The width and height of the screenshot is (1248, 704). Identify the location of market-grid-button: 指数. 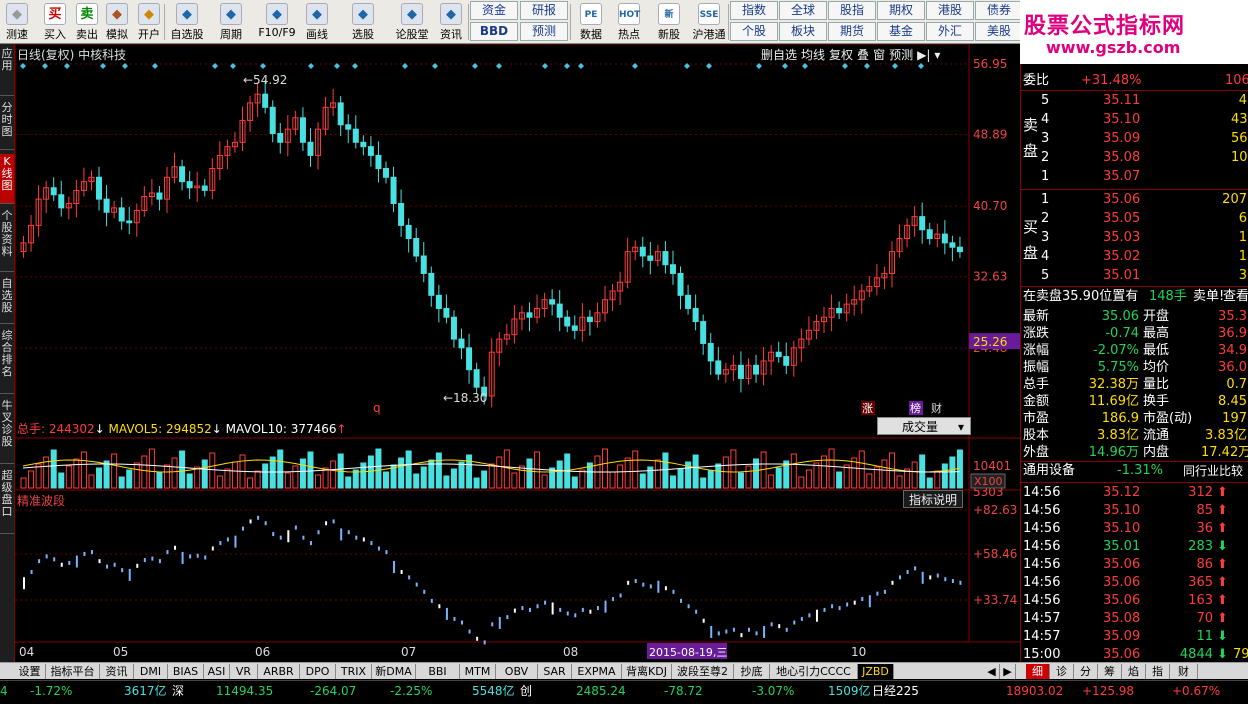
(754, 10).